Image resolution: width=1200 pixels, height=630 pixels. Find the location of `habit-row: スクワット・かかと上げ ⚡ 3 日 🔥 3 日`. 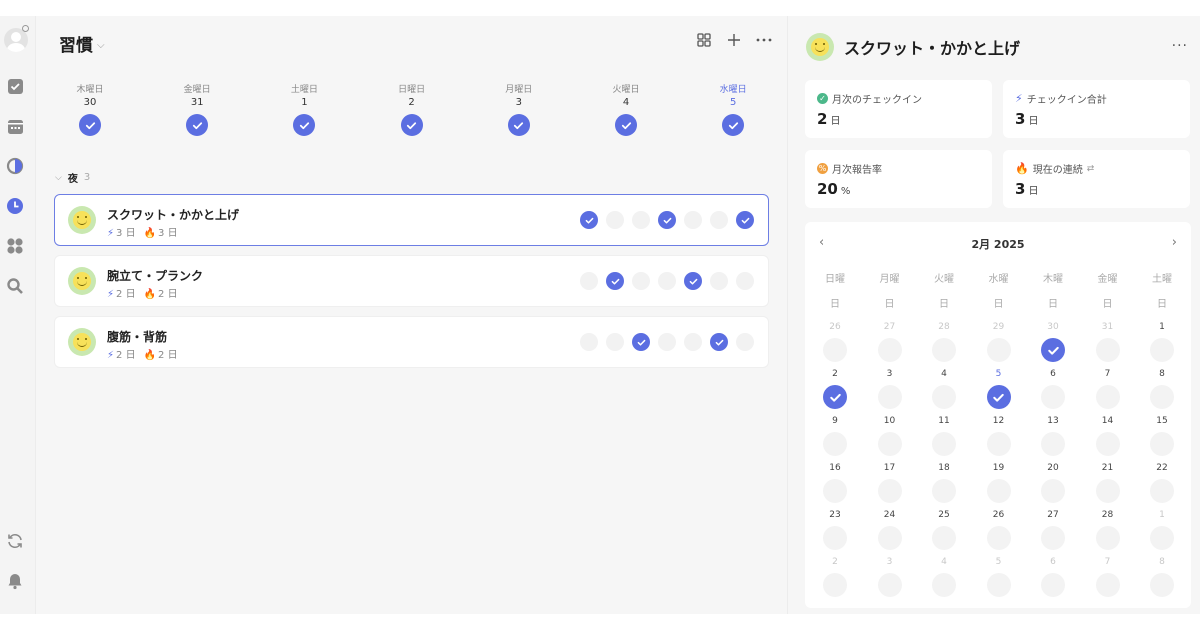

habit-row: スクワット・かかと上げ ⚡ 3 日 🔥 3 日 is located at coordinates (411, 220).